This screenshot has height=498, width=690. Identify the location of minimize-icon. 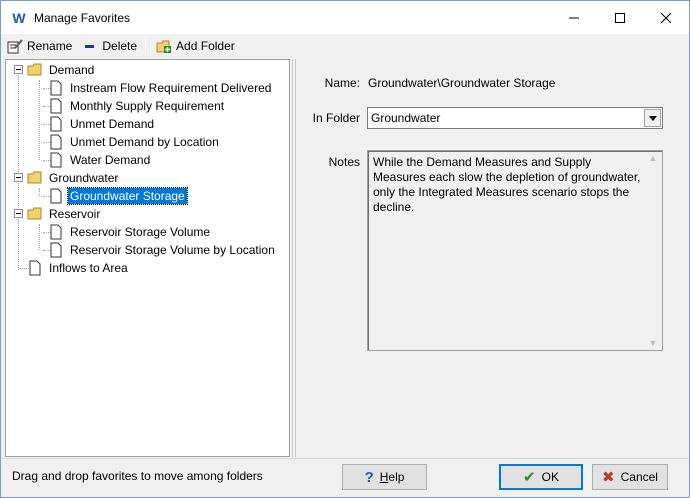
(574, 17).